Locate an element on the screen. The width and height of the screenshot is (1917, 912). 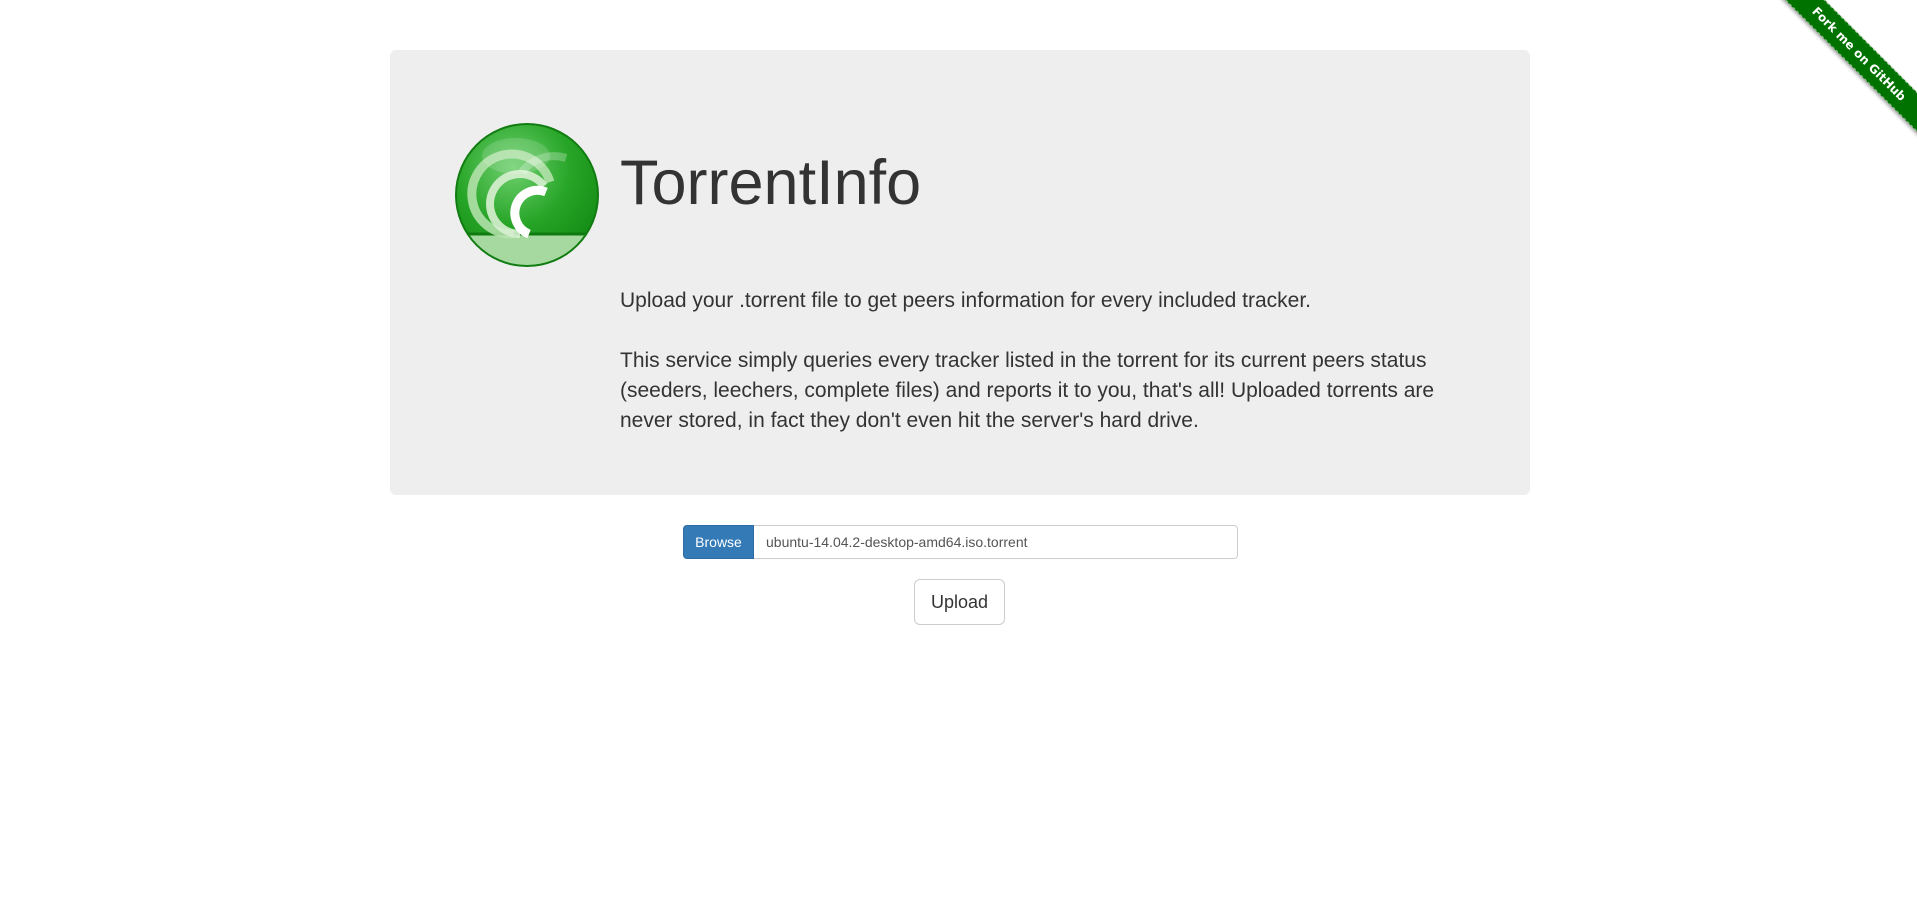
page-title: TorrentInfo is located at coordinates (771, 183).